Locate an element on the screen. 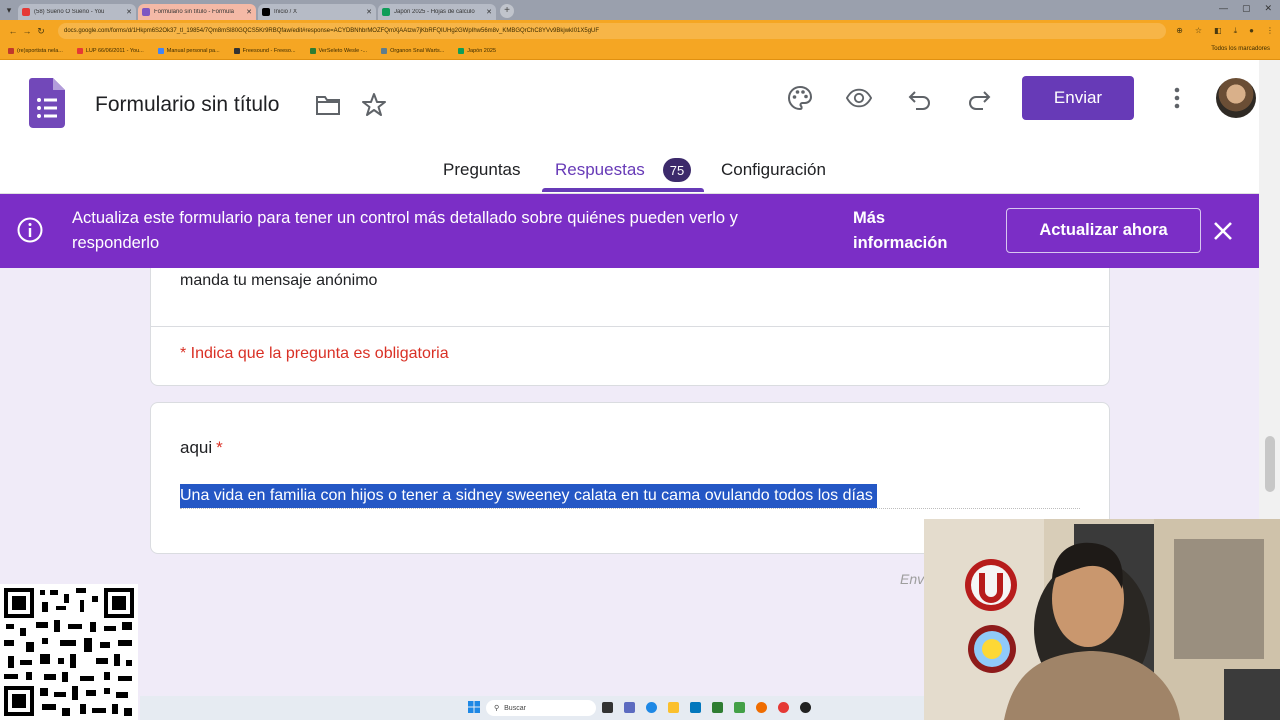 Image resolution: width=1280 pixels, height=720 pixels. x-favicon-icon is located at coordinates (266, 12).